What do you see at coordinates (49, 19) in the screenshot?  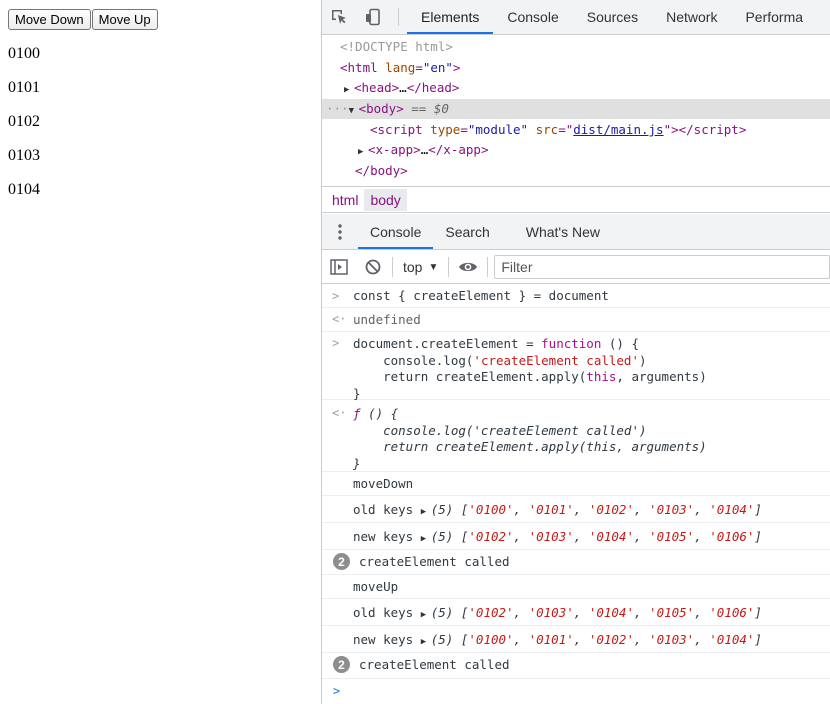 I see `move-down-button: Move Down` at bounding box center [49, 19].